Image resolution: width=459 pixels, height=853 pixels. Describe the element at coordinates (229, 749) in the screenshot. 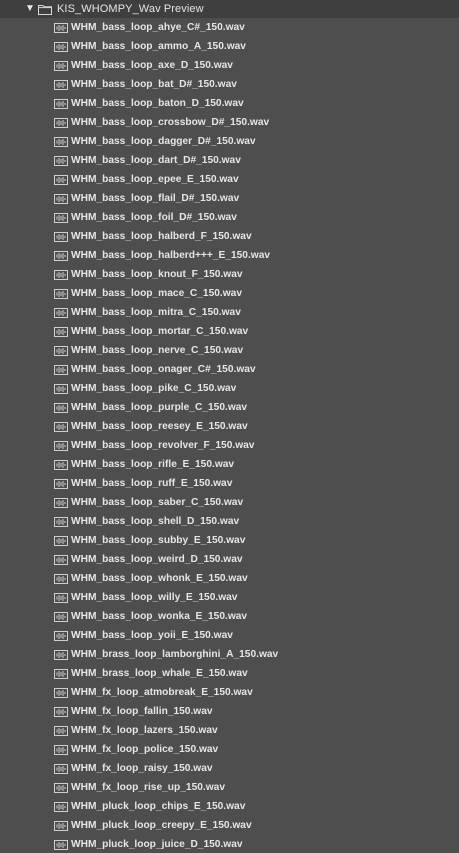

I see `file-row: WHM_fx_loop_police_150.wav` at that location.